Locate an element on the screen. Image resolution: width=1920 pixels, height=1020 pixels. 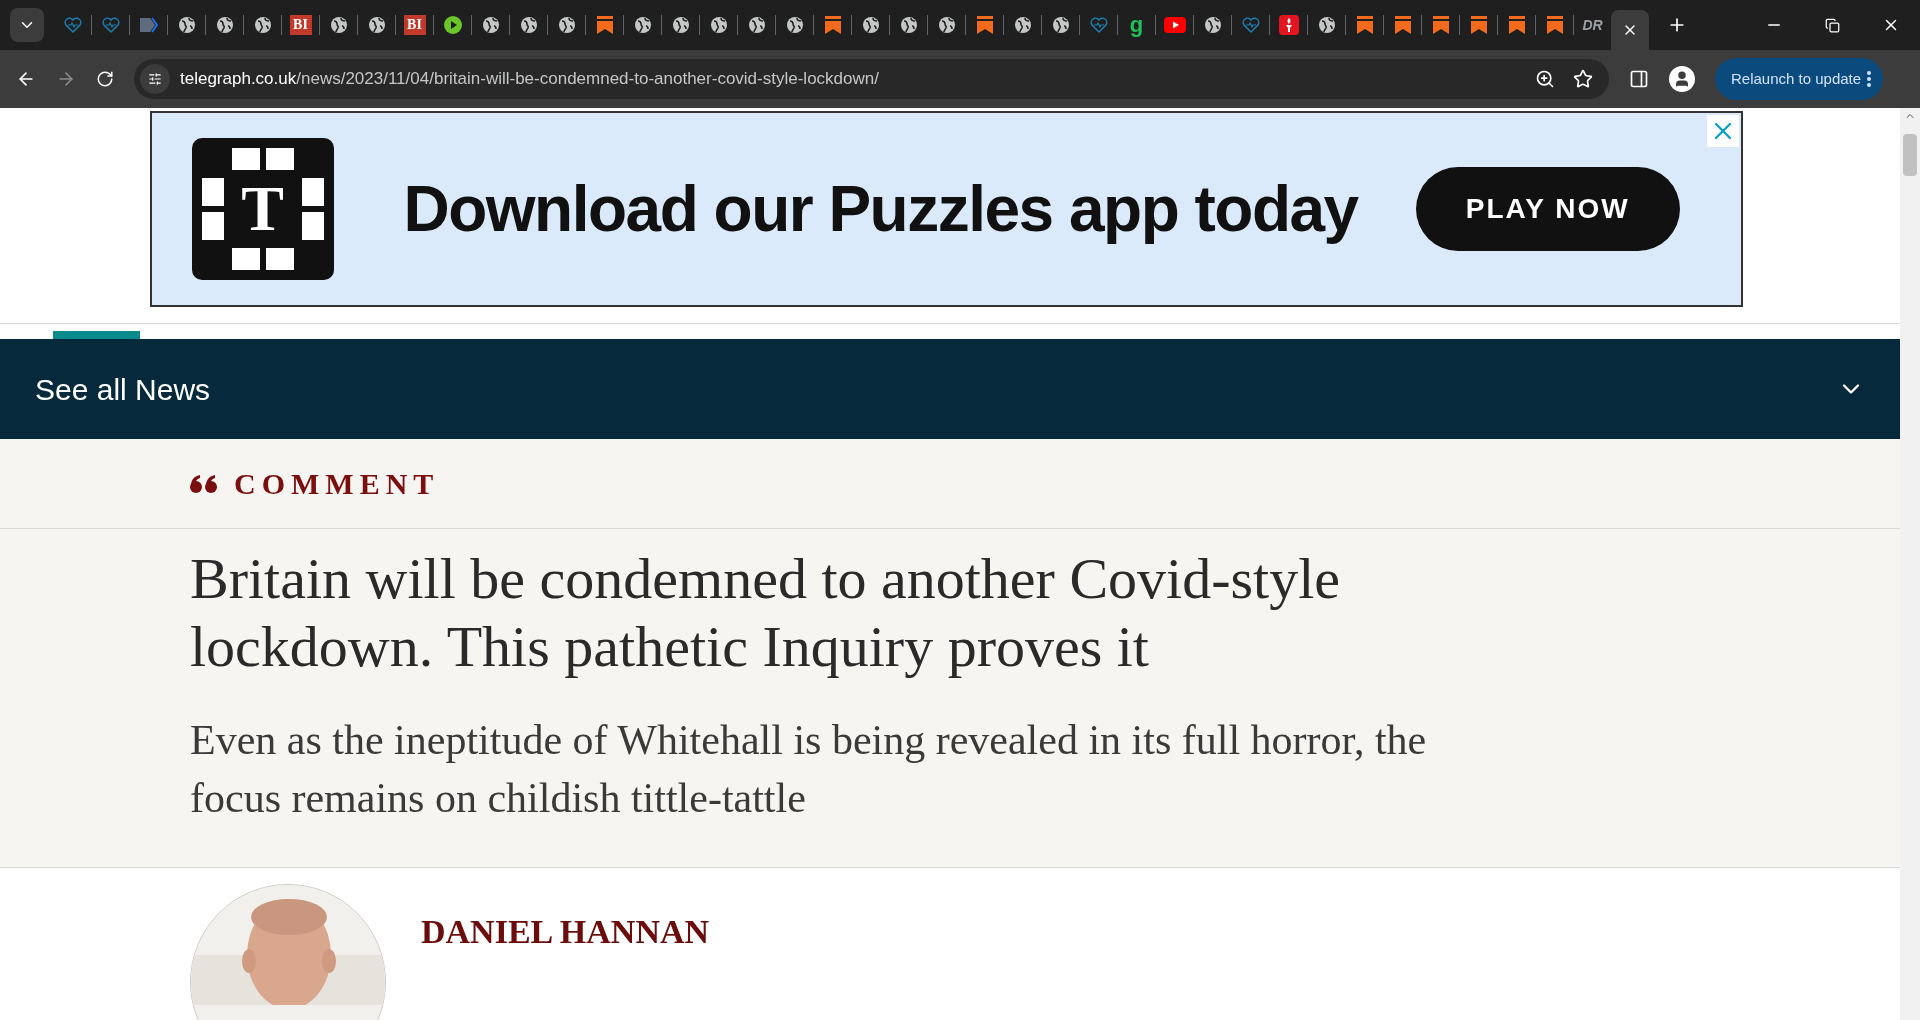
section-label: COMMENT is located at coordinates (337, 484).